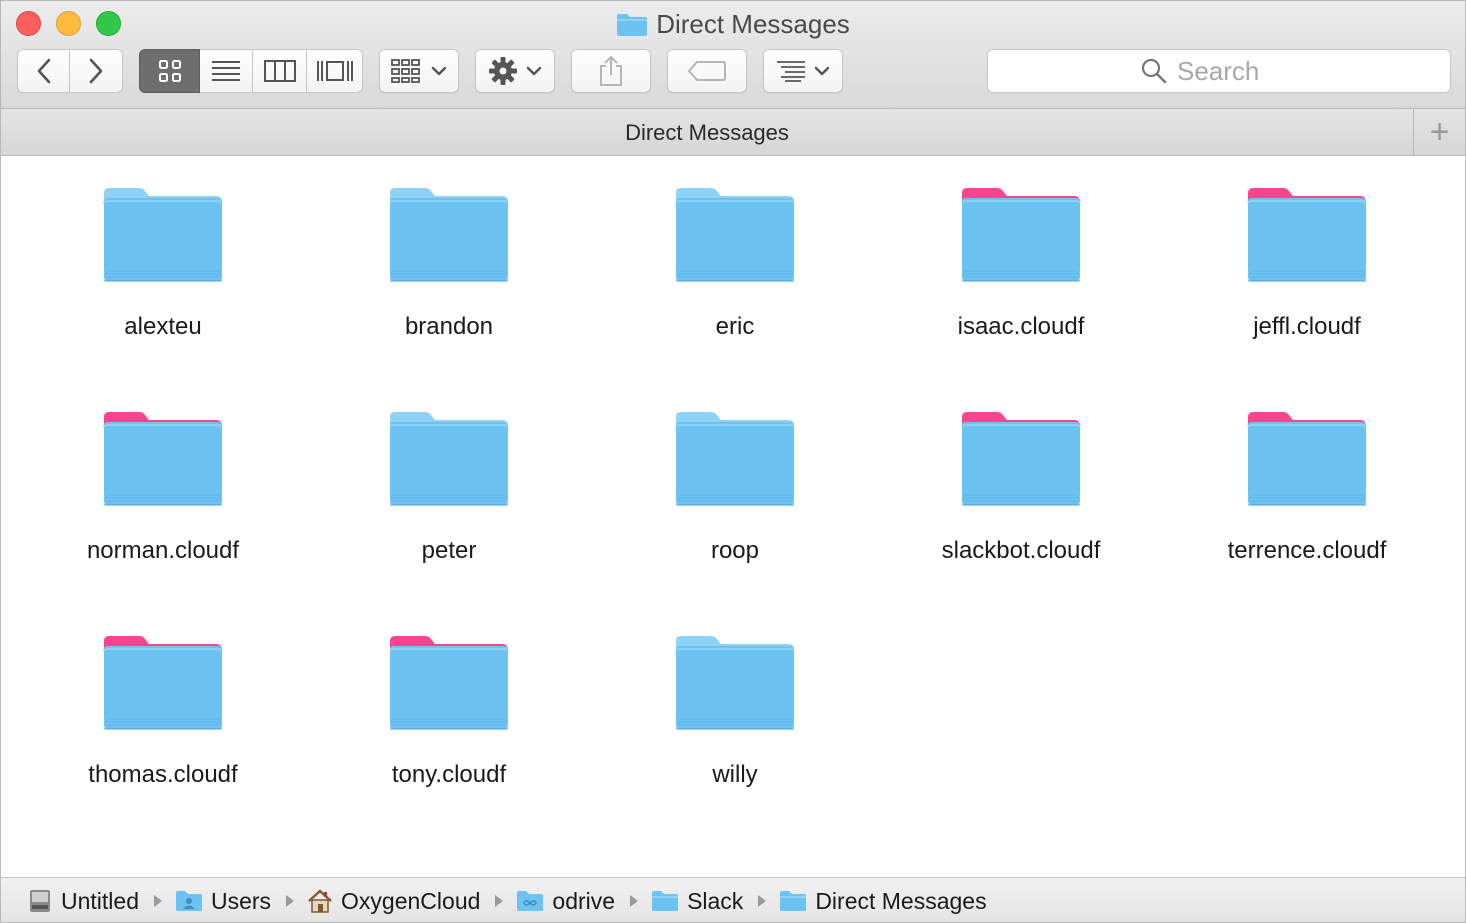 This screenshot has height=923, width=1466. I want to click on breadcrumb-item-odrive: odrive, so click(565, 901).